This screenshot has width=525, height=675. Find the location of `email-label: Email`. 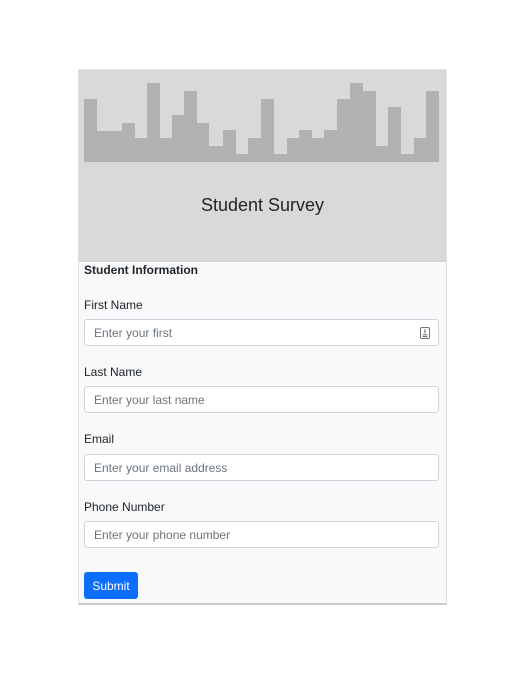

email-label: Email is located at coordinates (99, 439).